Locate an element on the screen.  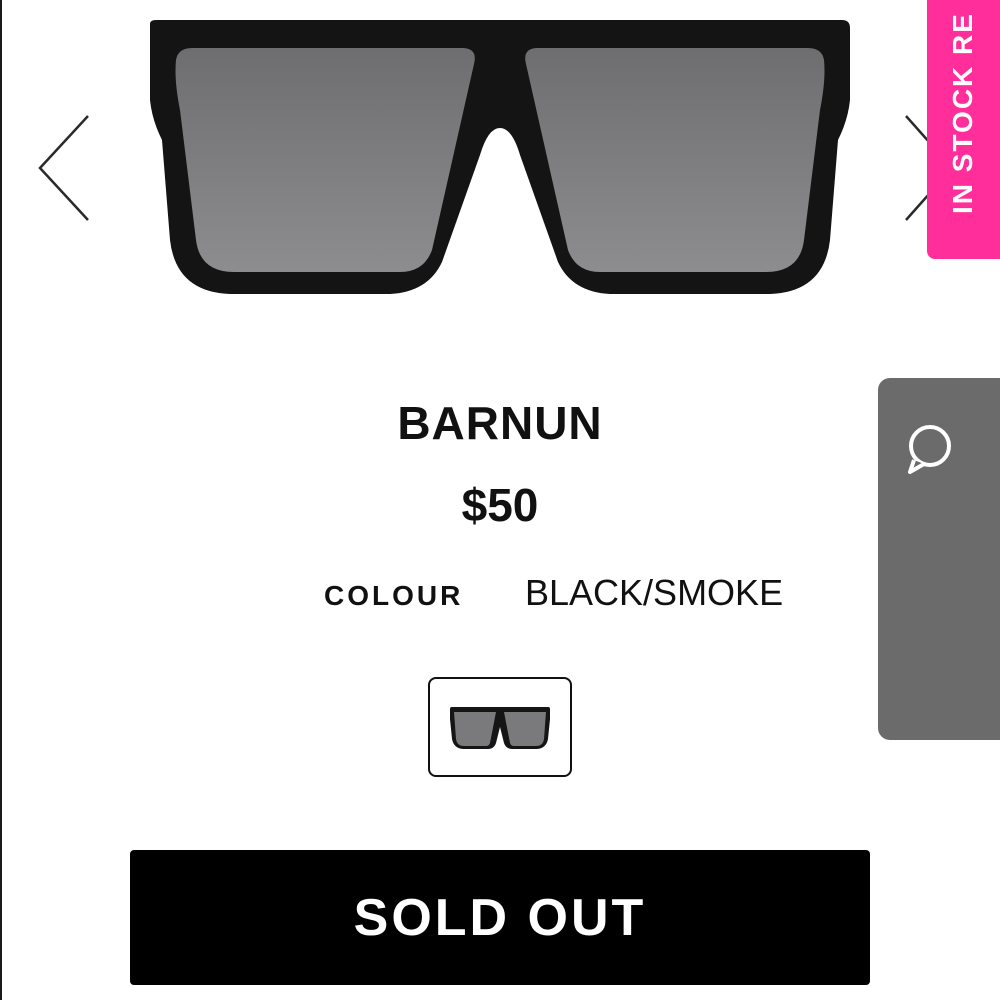
back-in-stock-tab: IN STOCK RE is located at coordinates (963, 129).